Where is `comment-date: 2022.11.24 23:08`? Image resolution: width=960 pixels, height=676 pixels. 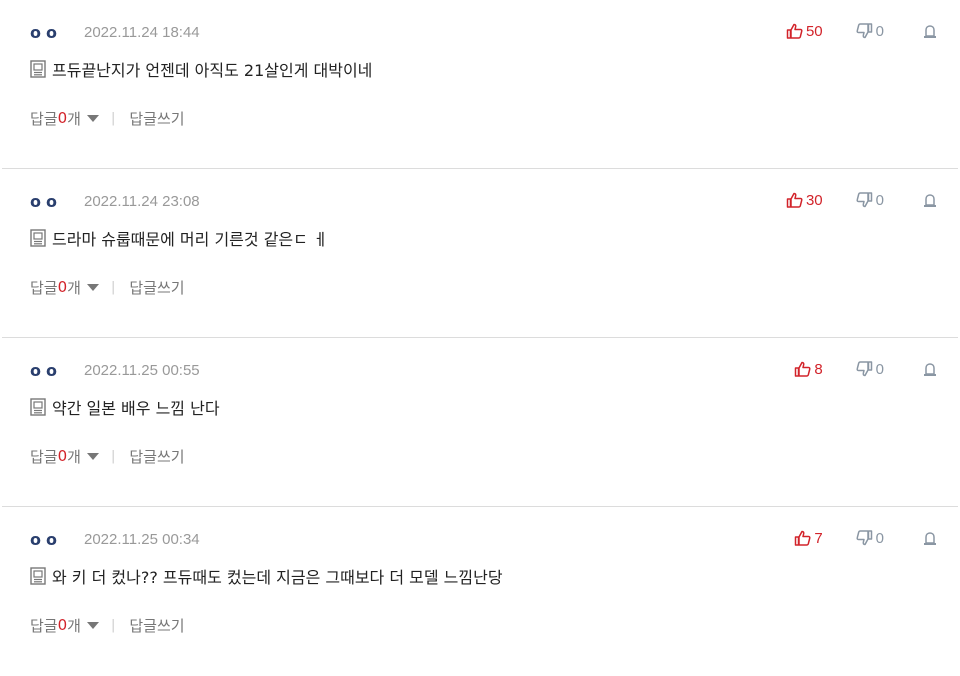
comment-date: 2022.11.24 23:08 is located at coordinates (141, 201).